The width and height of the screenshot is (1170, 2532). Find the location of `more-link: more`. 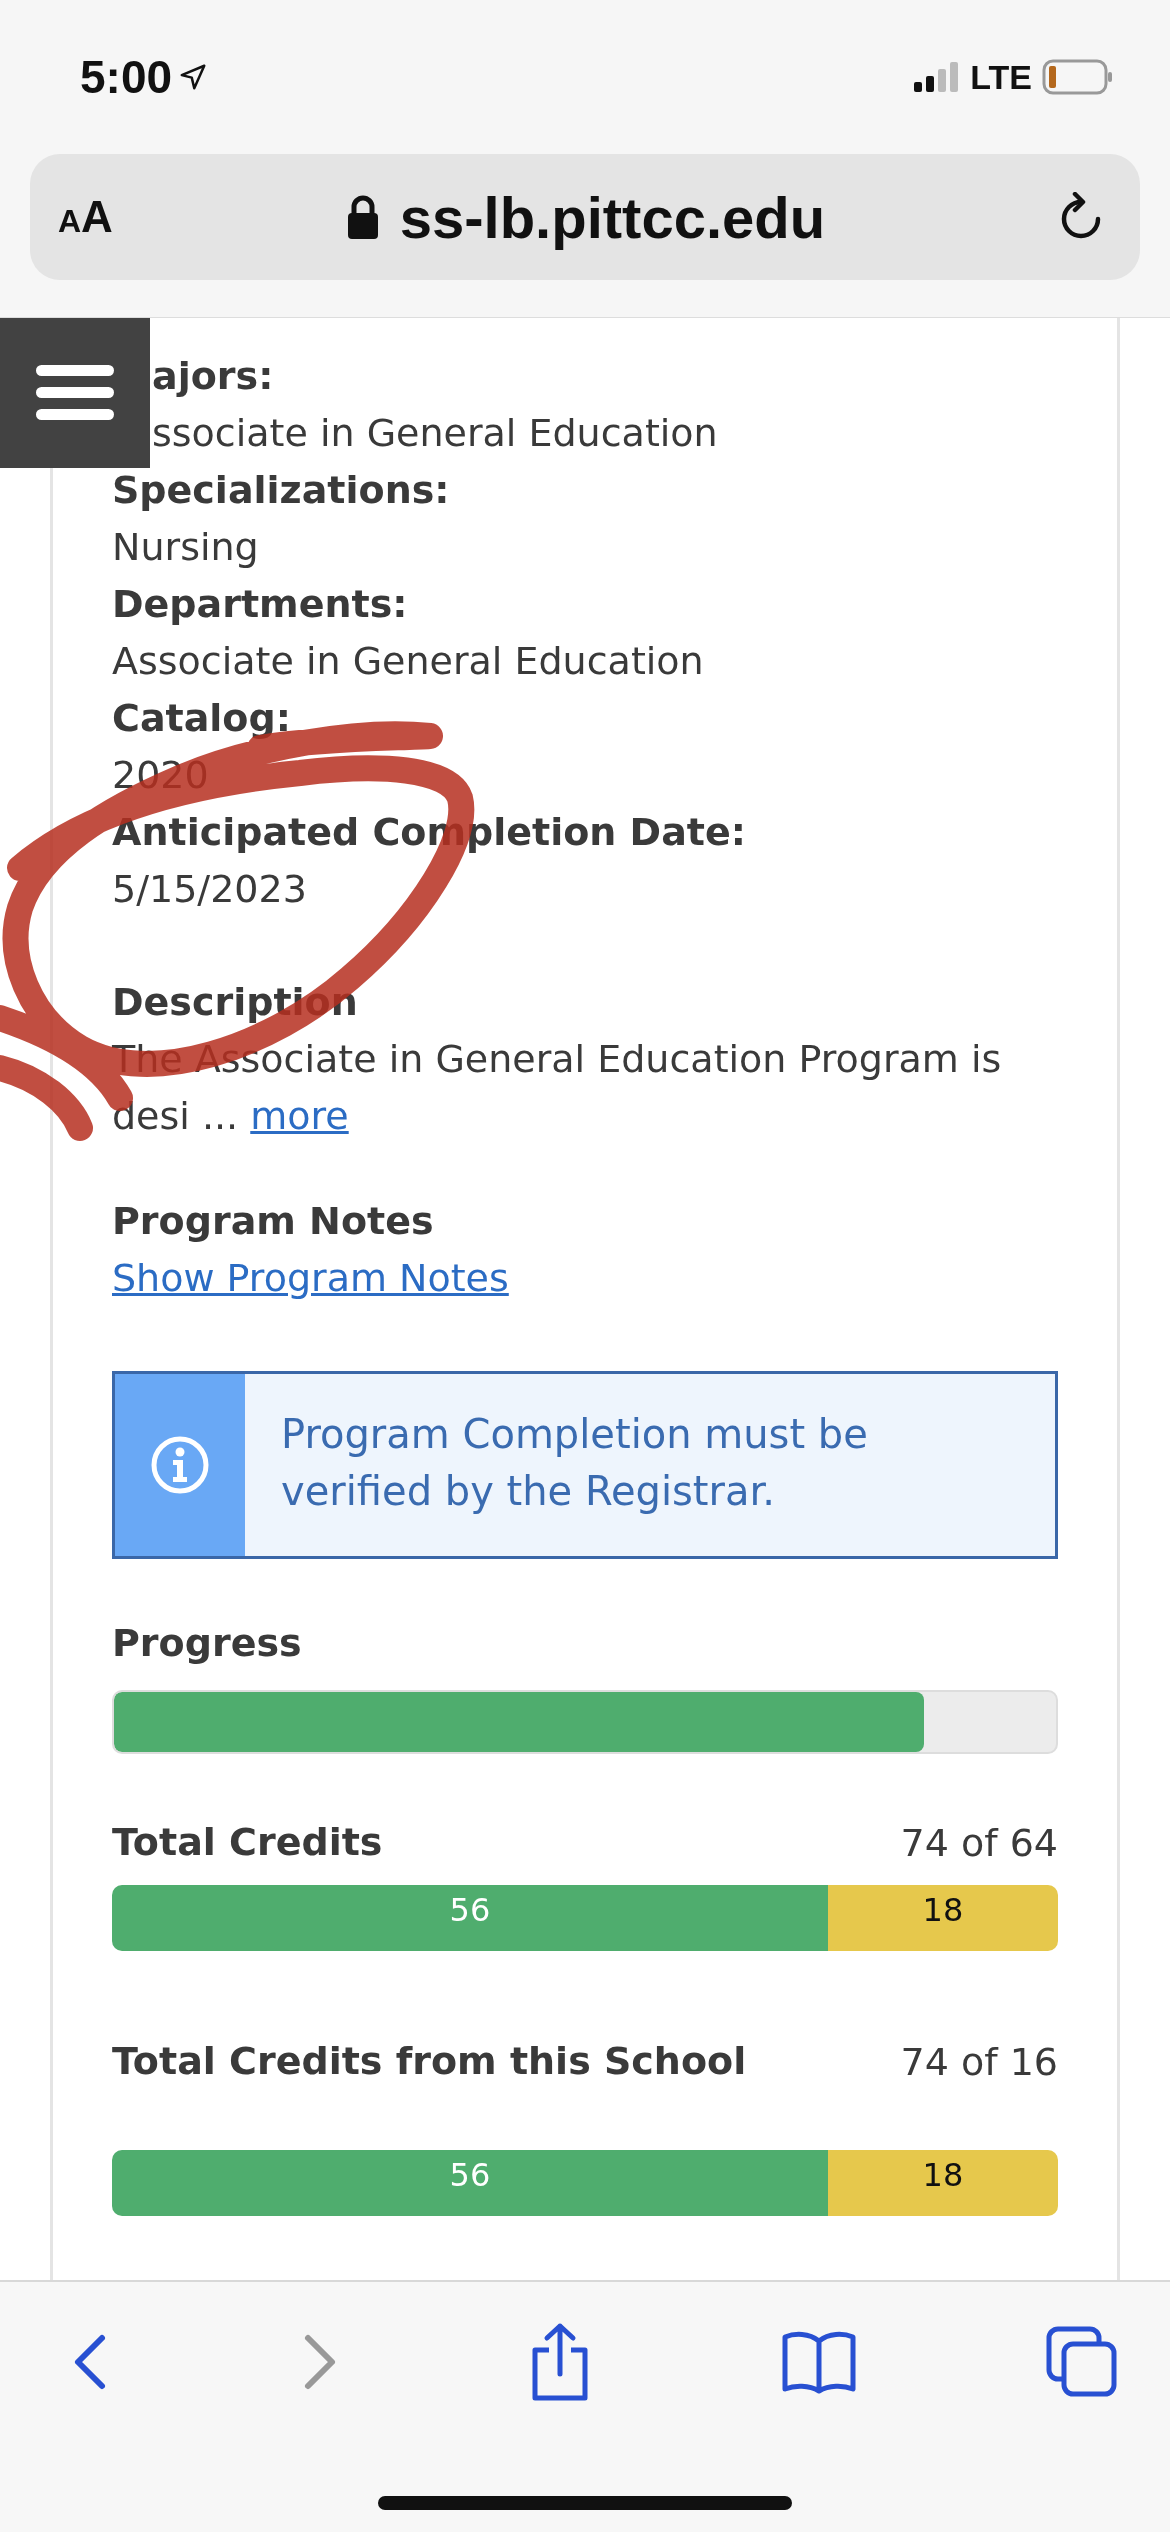

more-link: more is located at coordinates (299, 1116).